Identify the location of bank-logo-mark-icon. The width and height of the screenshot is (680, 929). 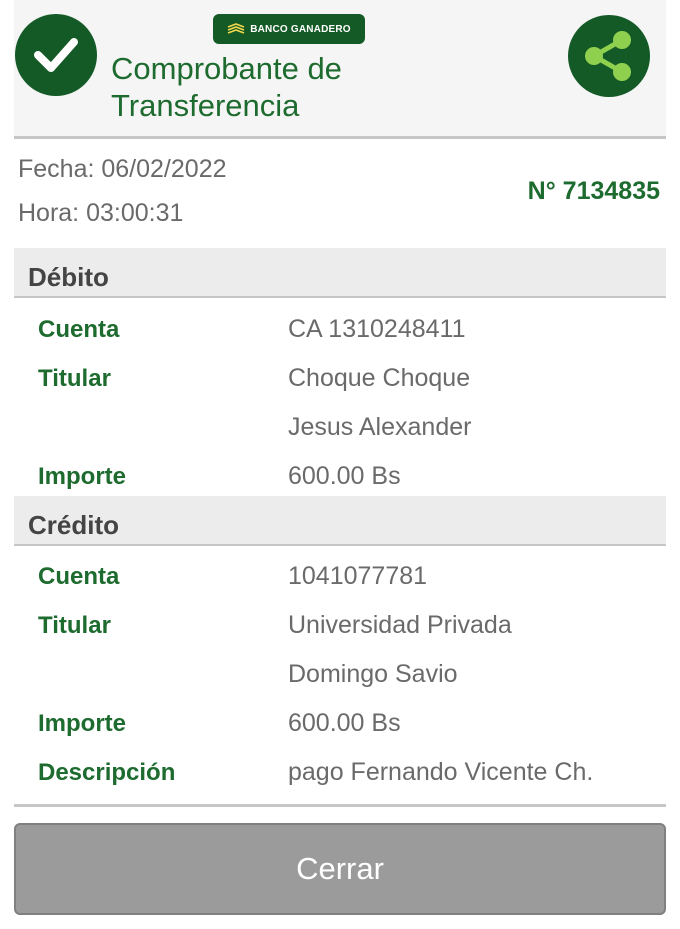
(236, 28).